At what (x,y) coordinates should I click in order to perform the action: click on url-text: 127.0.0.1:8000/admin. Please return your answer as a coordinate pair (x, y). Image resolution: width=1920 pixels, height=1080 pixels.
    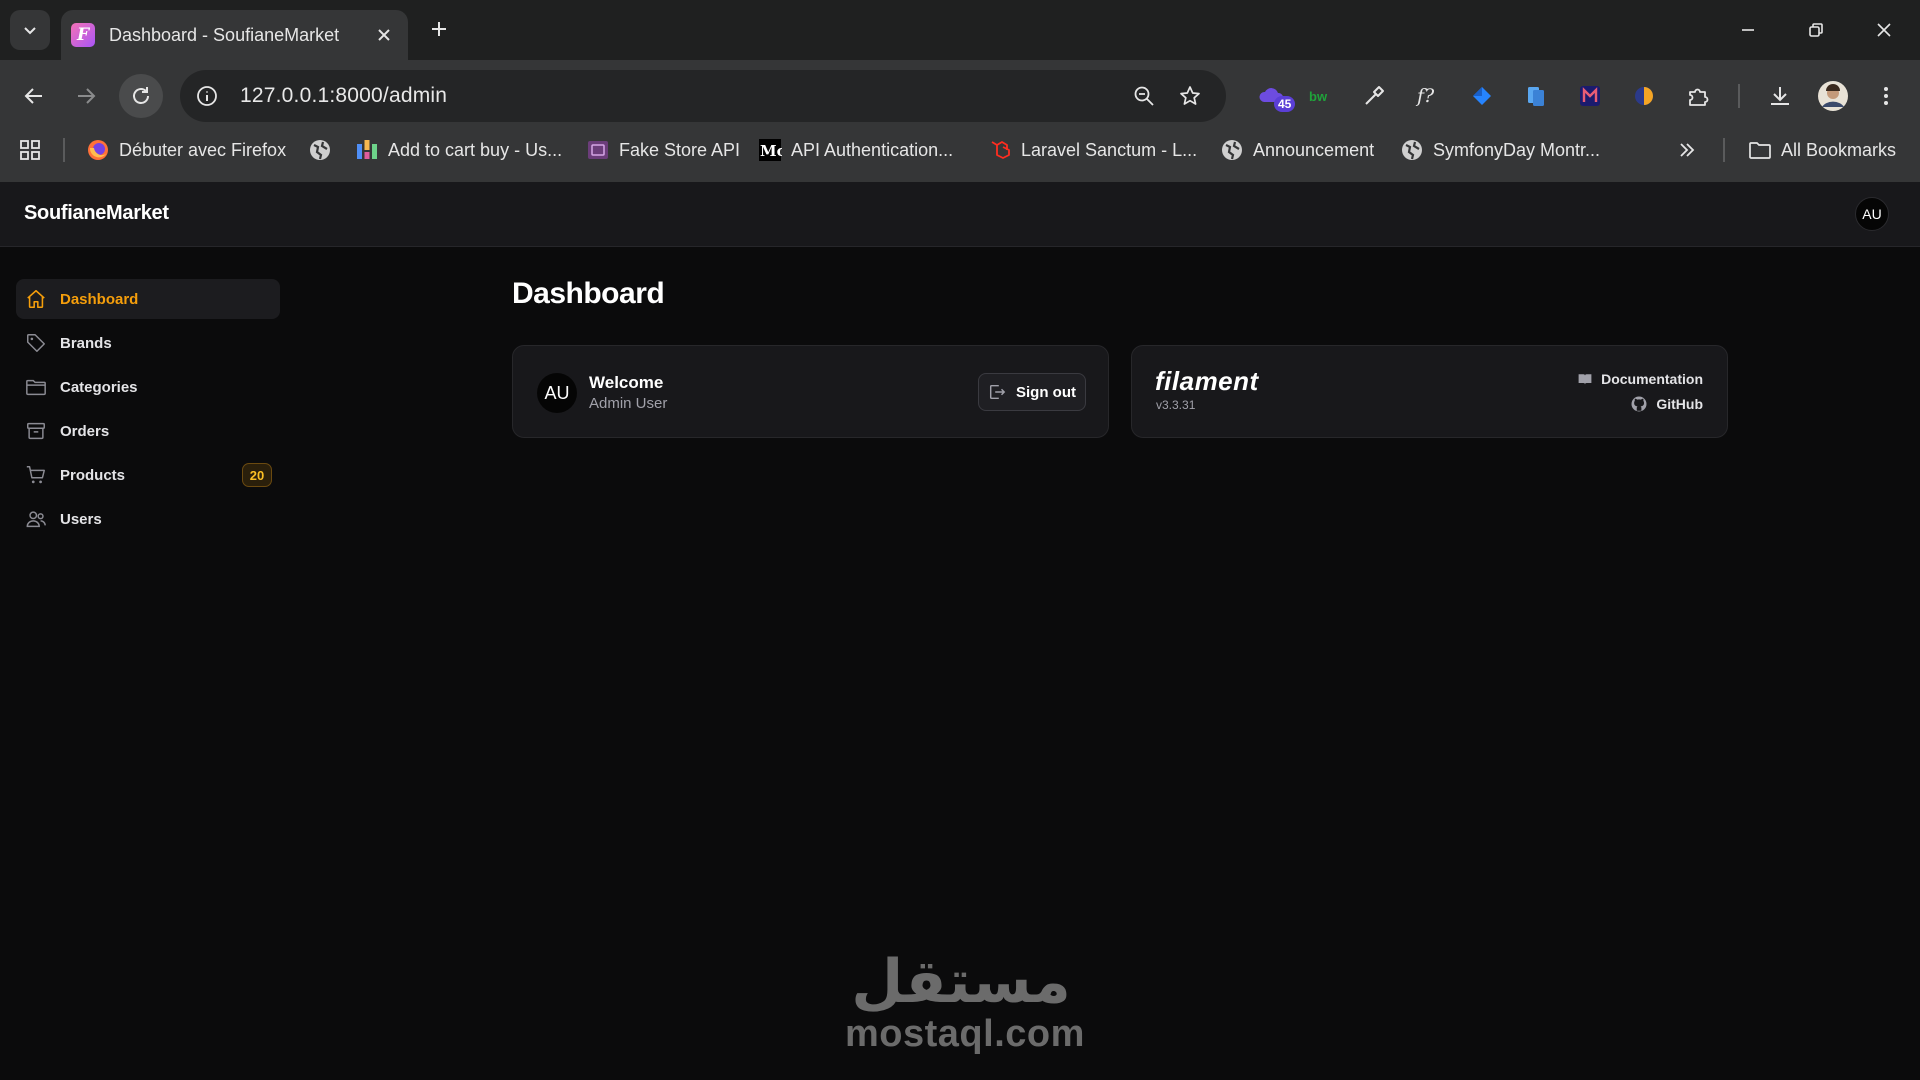
    Looking at the image, I should click on (679, 96).